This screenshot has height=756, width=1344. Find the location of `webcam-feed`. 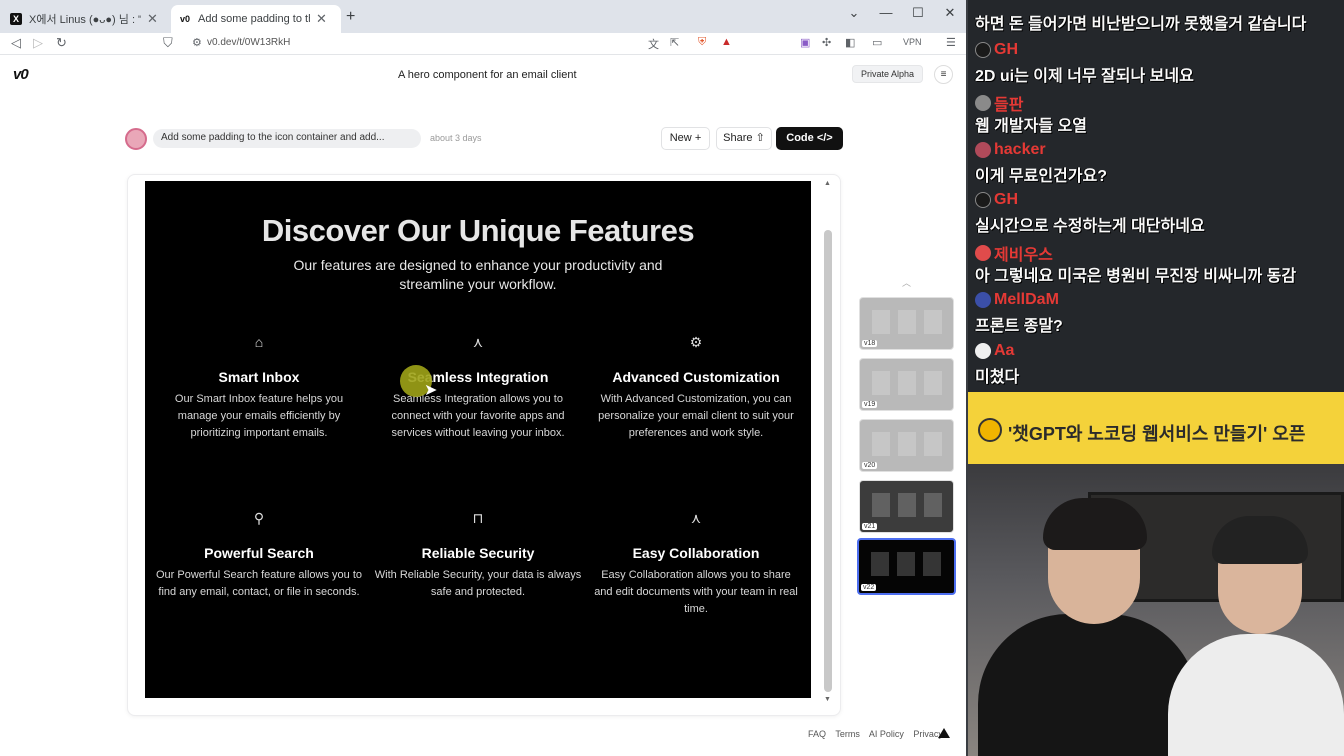

webcam-feed is located at coordinates (1156, 610).